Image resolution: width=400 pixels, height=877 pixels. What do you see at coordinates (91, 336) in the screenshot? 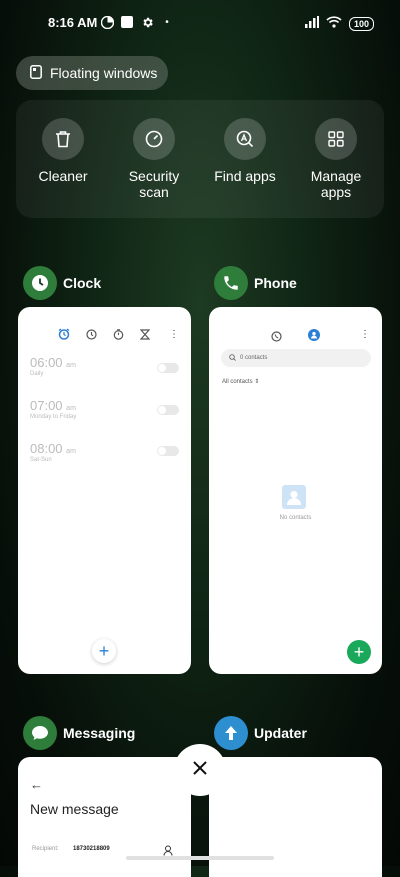
I see `world-clock-tab-icon` at bounding box center [91, 336].